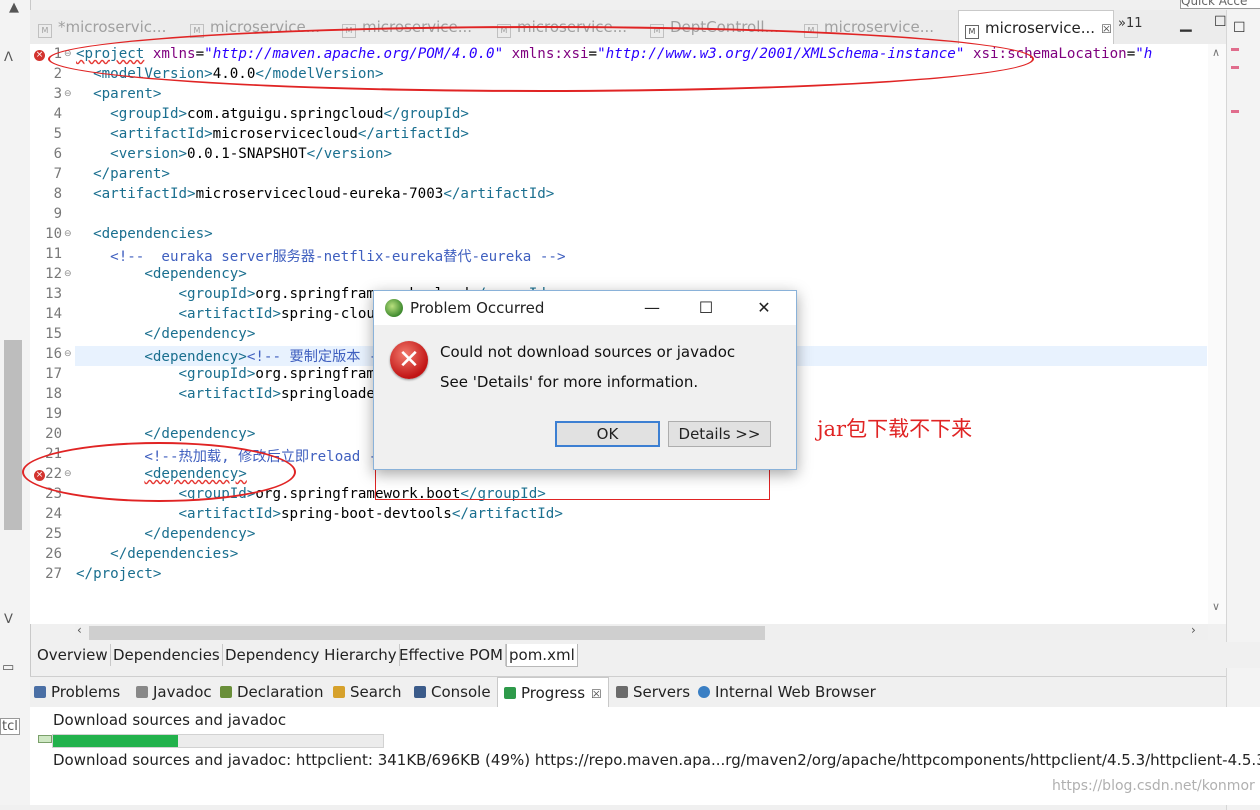 This screenshot has height=810, width=1260. Describe the element at coordinates (596, 694) in the screenshot. I see `close-view-icon: ☒` at that location.